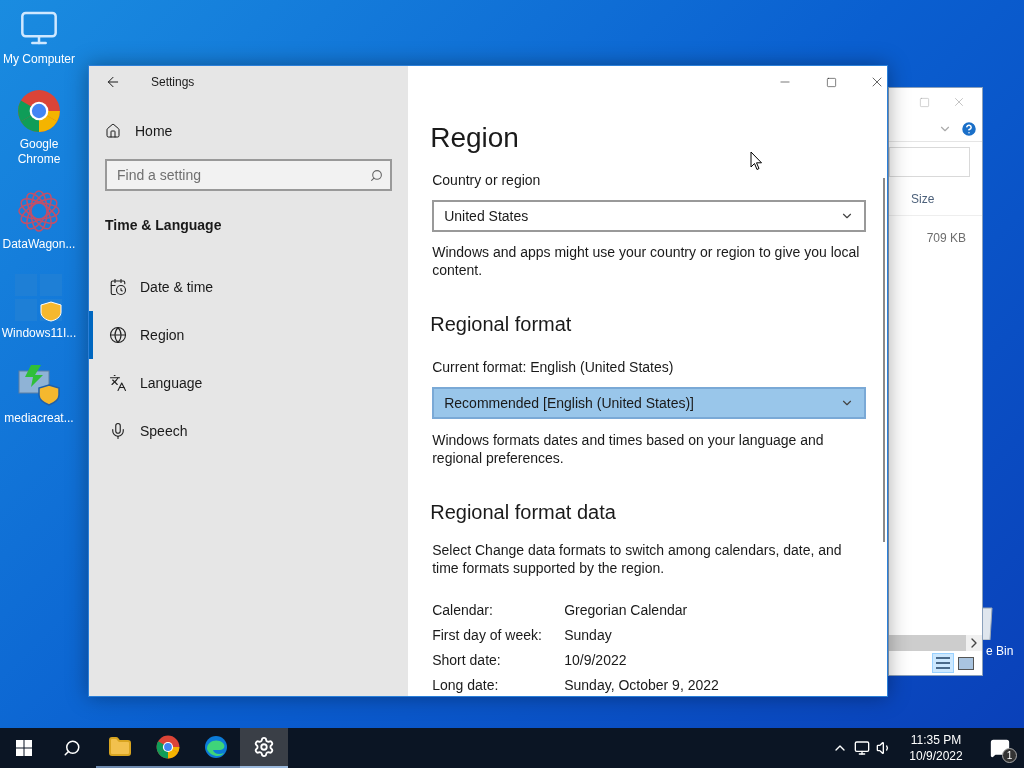  I want to click on format-label: Calendar:, so click(463, 610).